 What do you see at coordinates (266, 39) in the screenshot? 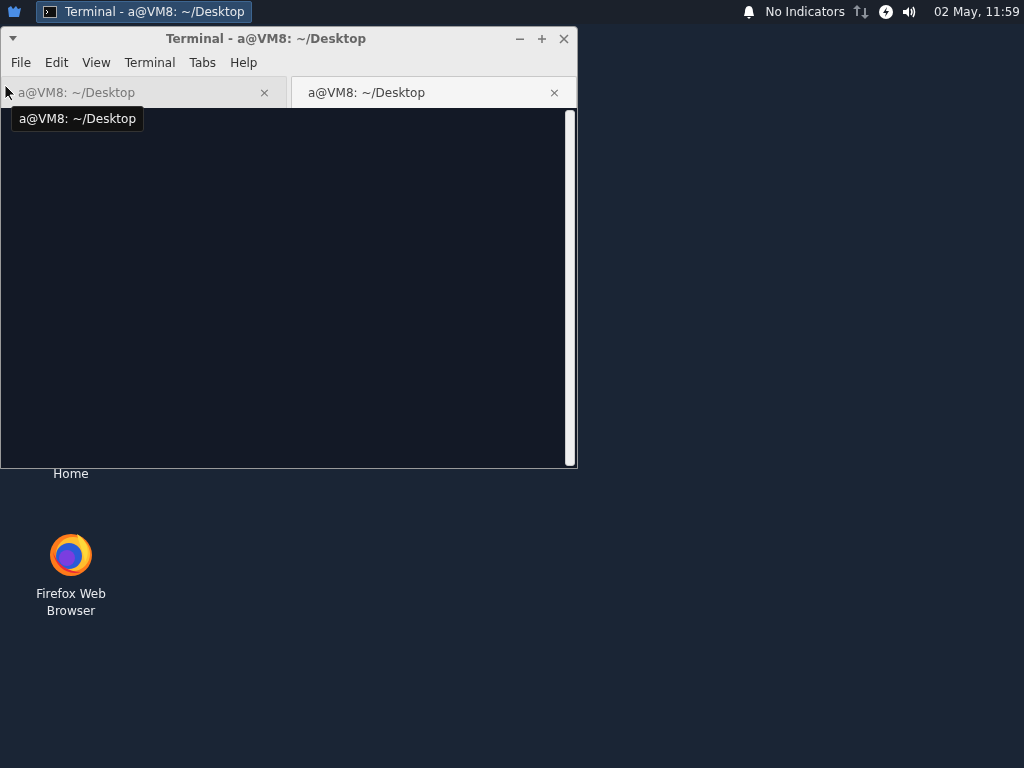
I see `window-title: Terminal - a@VM8: ~/Desktop` at bounding box center [266, 39].